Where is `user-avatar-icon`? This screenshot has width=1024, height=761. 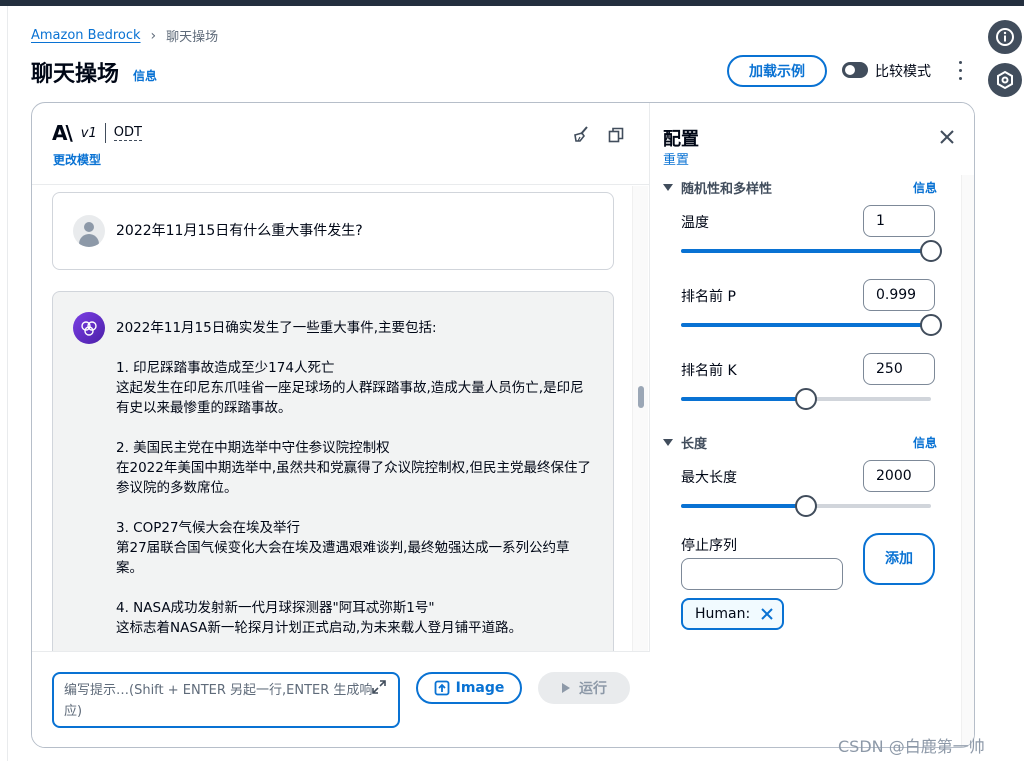 user-avatar-icon is located at coordinates (89, 231).